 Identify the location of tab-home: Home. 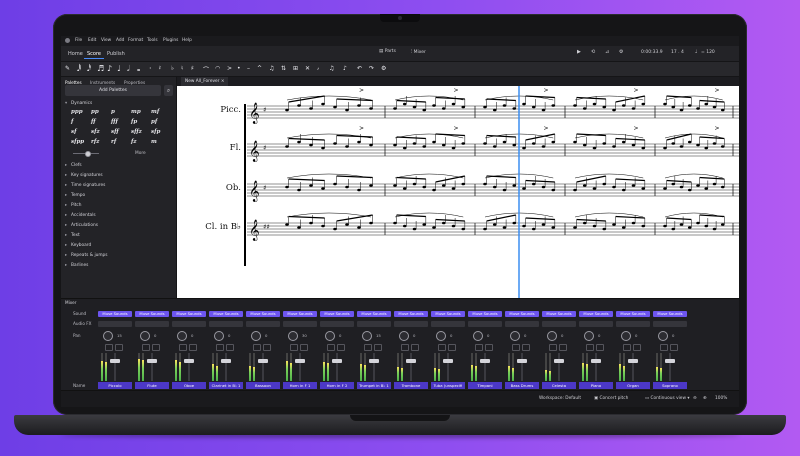
(75, 54).